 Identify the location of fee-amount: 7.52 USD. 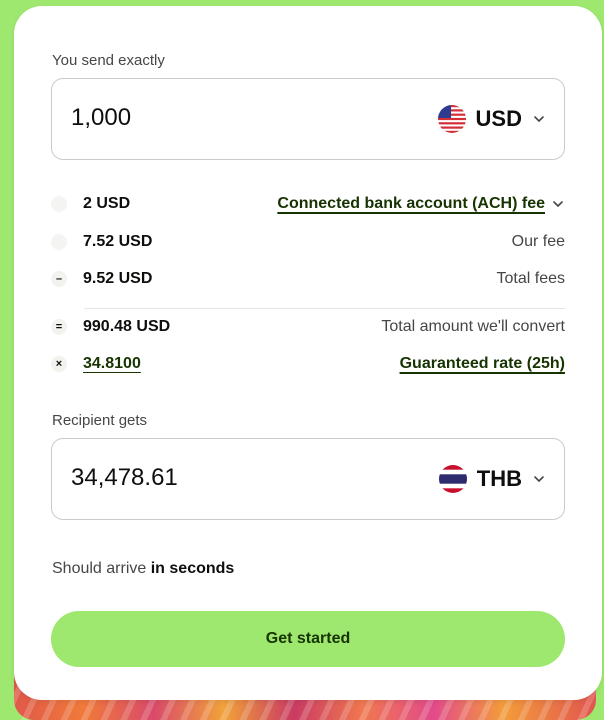
(118, 241).